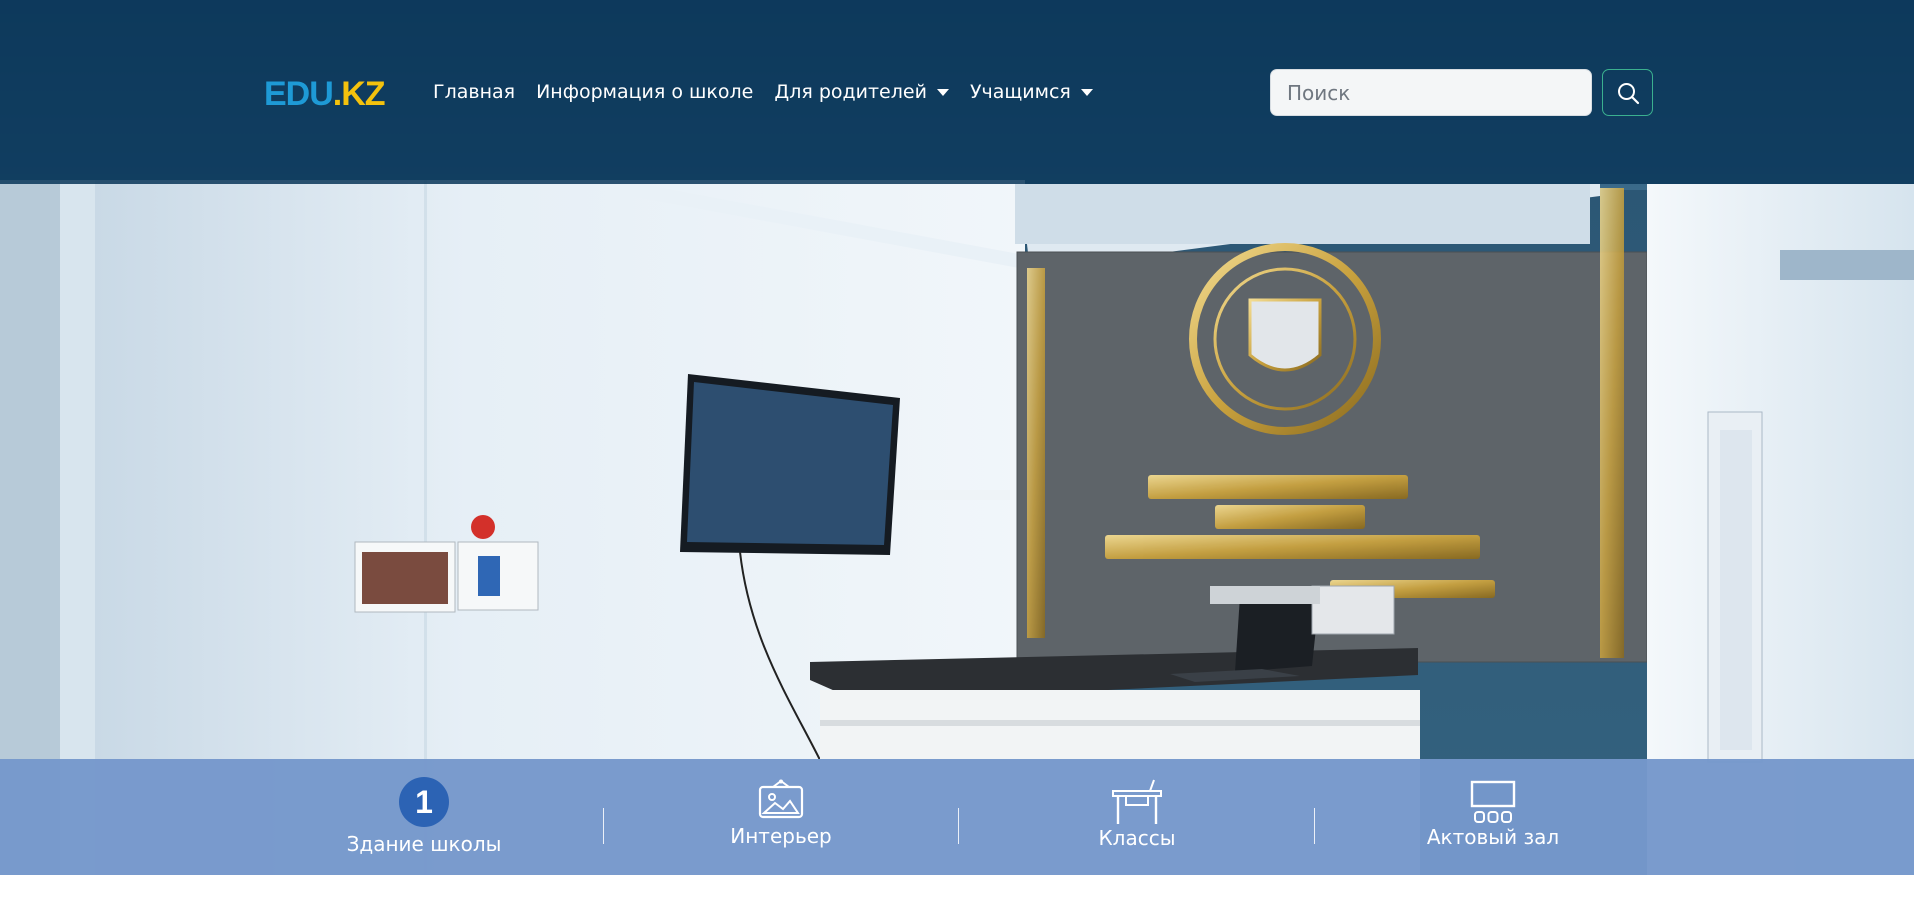 This screenshot has width=1914, height=911. I want to click on number-one-badge: 1, so click(424, 802).